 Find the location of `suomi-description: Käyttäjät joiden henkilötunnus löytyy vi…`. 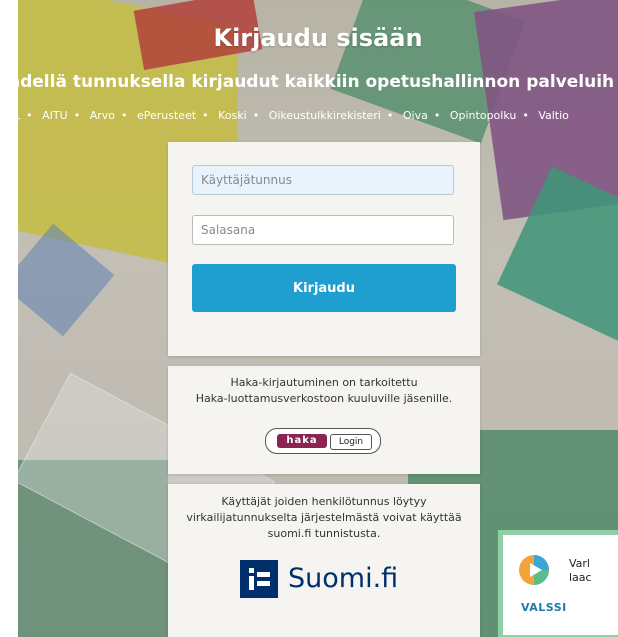

suomi-description: Käyttäjät joiden henkilötunnus löytyy vi… is located at coordinates (324, 517).